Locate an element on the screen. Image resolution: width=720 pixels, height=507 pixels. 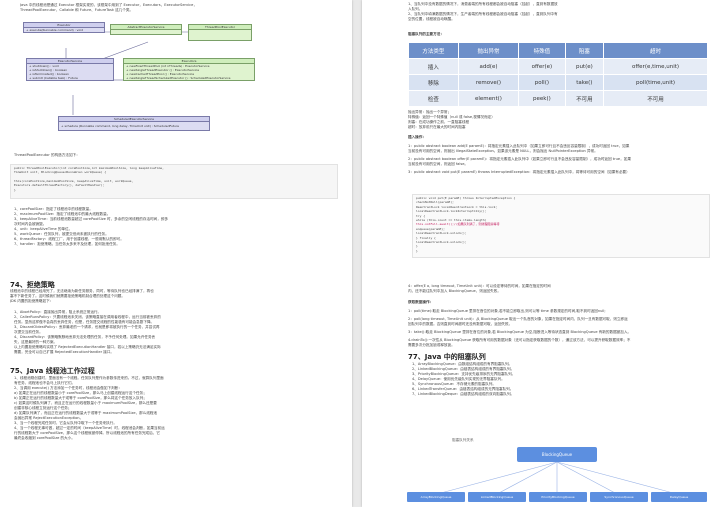
table-cell: offer(e,time,unit) is located at coordinates (655, 66).